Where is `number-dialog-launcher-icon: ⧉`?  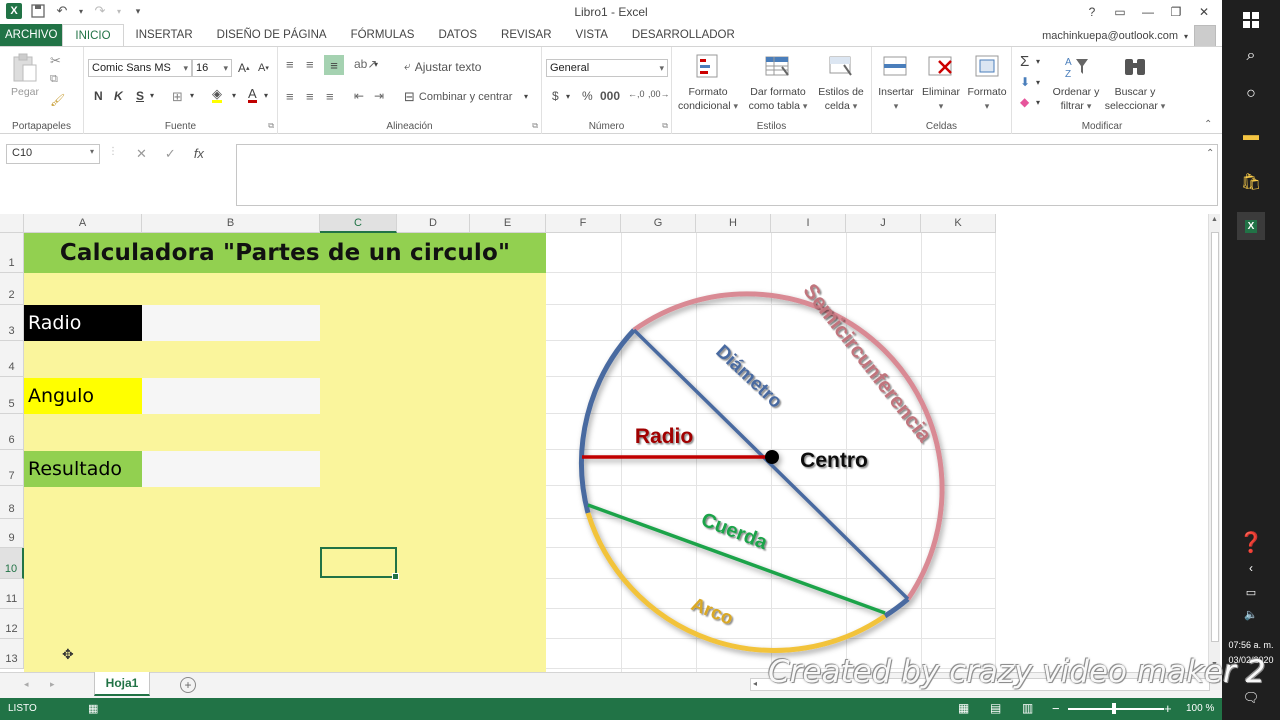 number-dialog-launcher-icon: ⧉ is located at coordinates (665, 126).